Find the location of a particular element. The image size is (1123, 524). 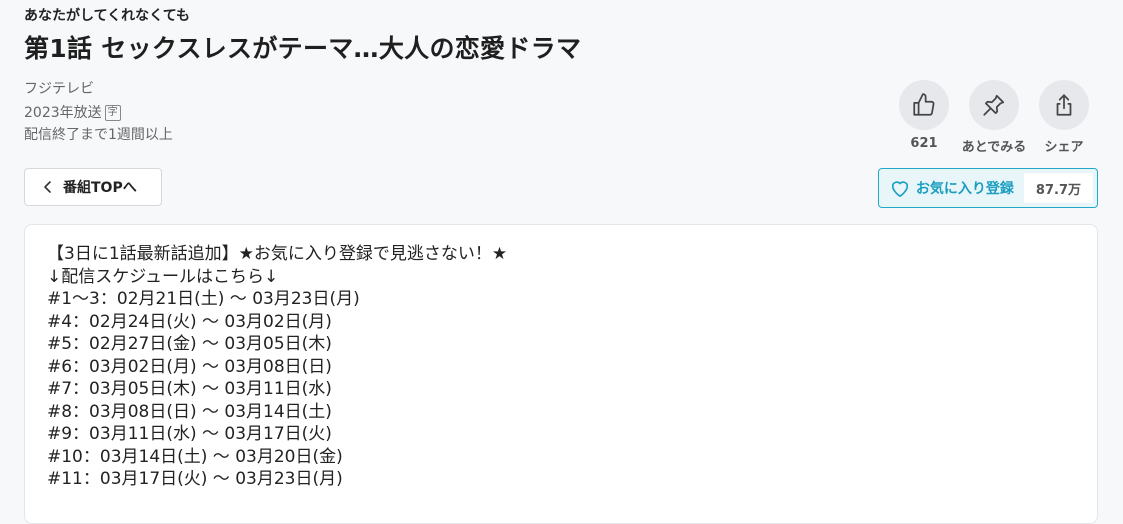

watch-later-label: あとでみる is located at coordinates (994, 147).